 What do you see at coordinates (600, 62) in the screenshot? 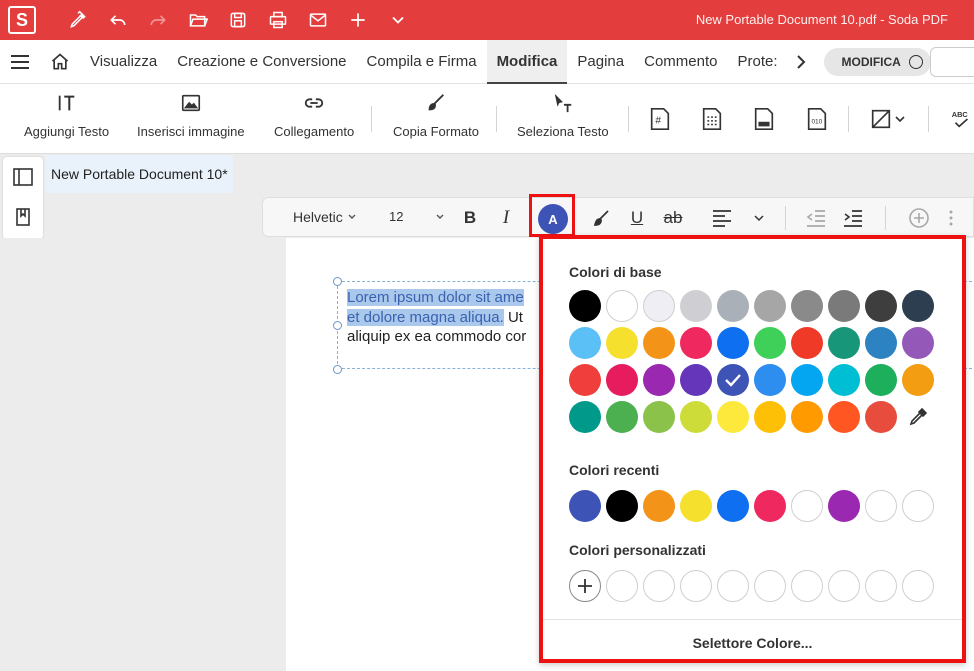
I see `menu-tab-pagina: Pagina` at bounding box center [600, 62].